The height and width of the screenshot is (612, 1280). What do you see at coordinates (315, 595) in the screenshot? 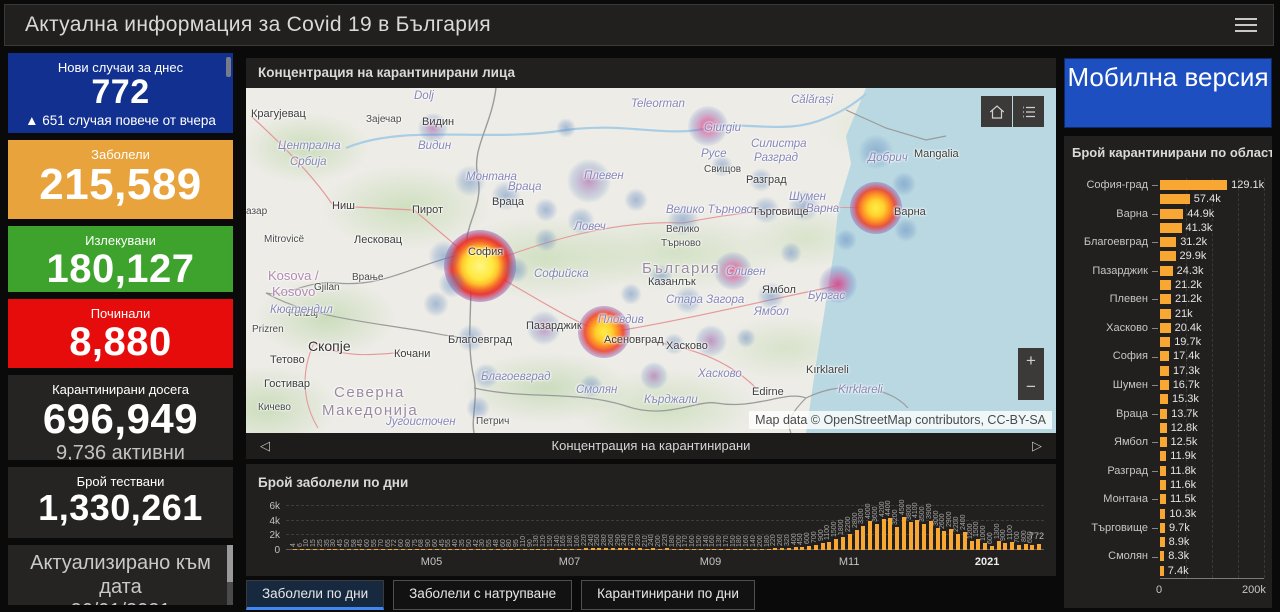
I see `tab-daily-cases: Заболели по дни` at bounding box center [315, 595].